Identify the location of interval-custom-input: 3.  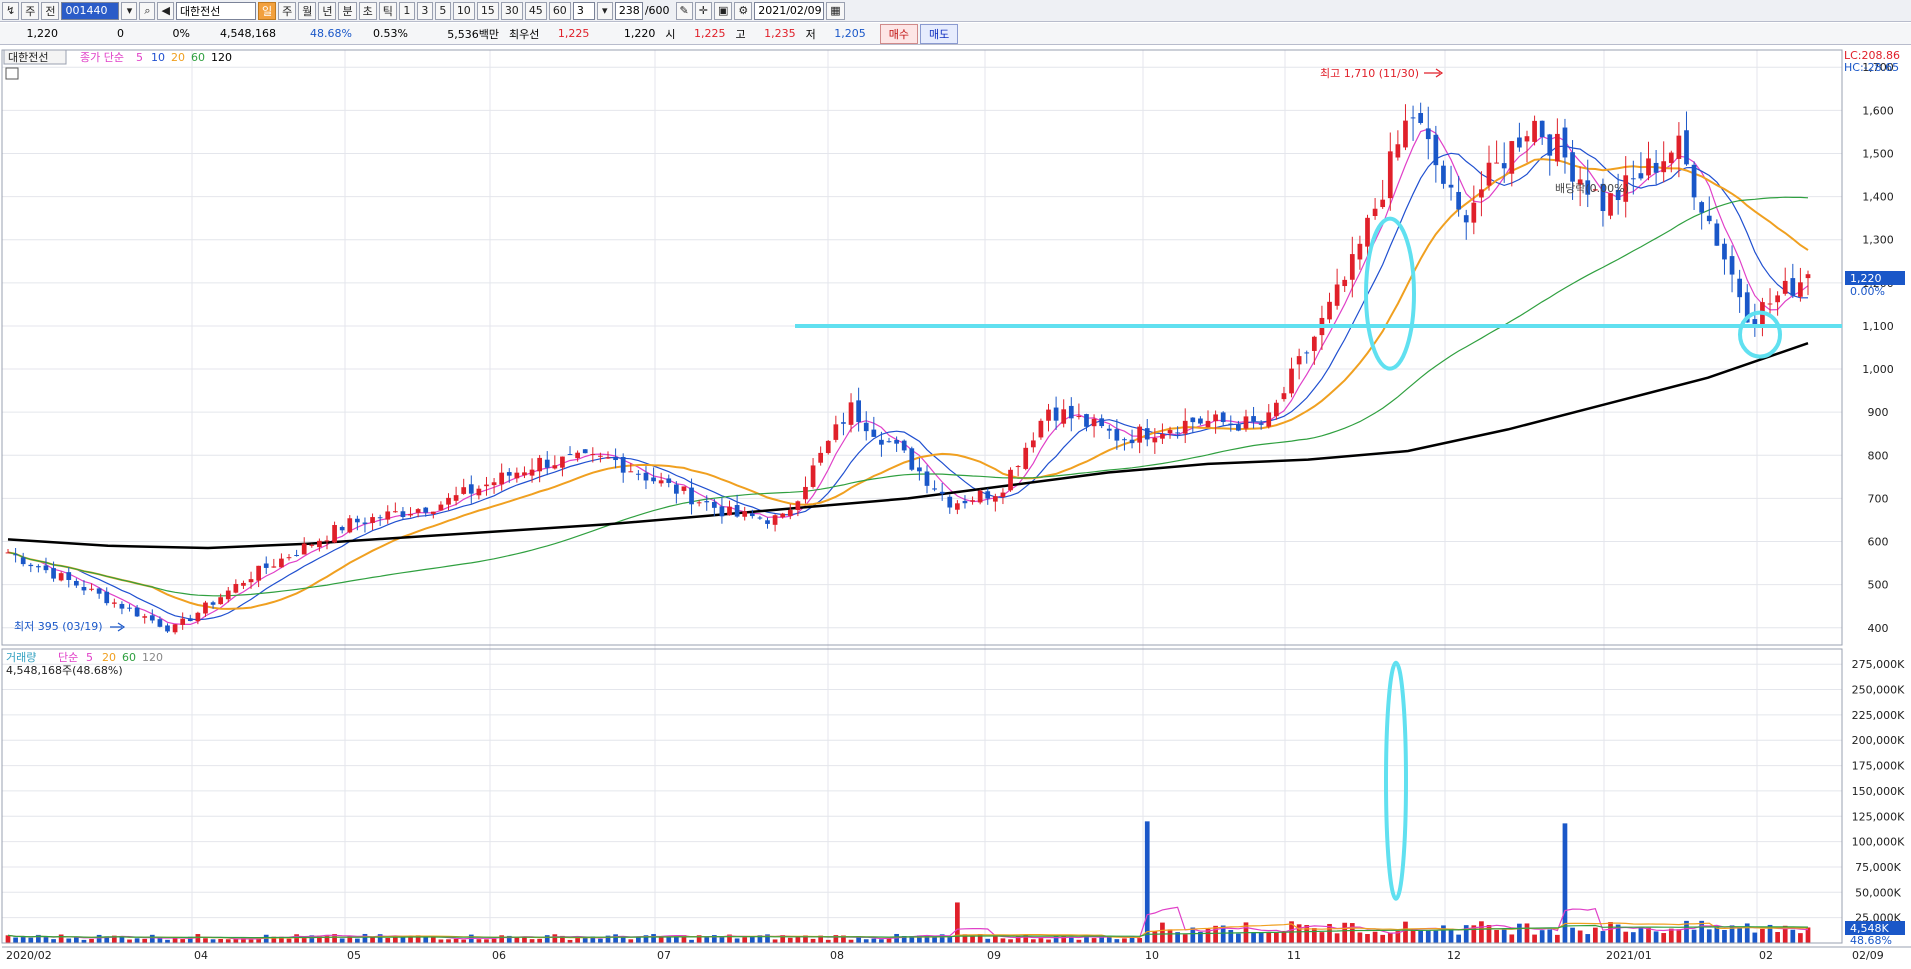
(583, 10).